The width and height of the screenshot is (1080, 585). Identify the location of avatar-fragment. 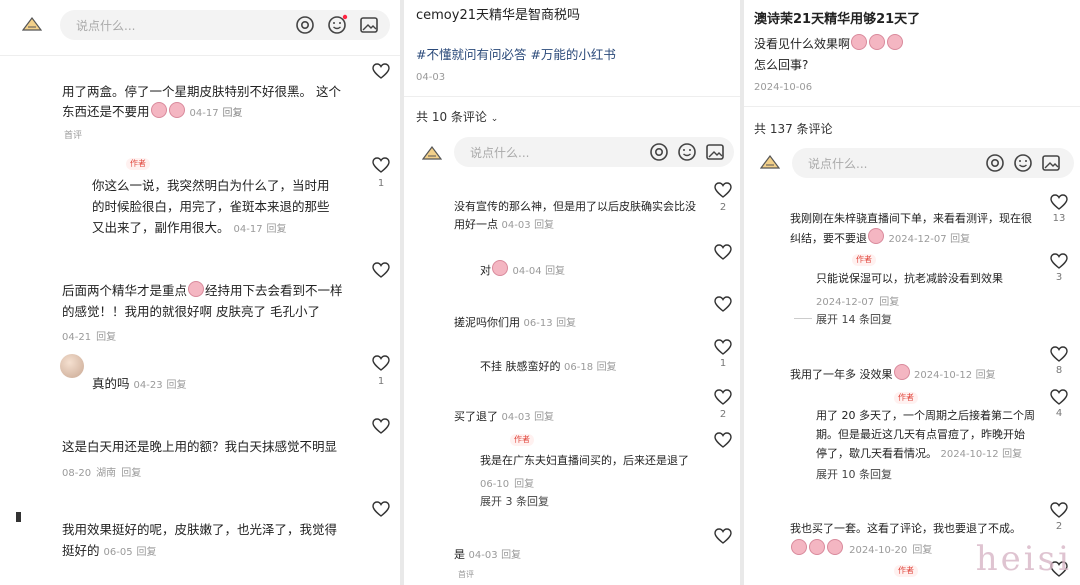
(18, 517).